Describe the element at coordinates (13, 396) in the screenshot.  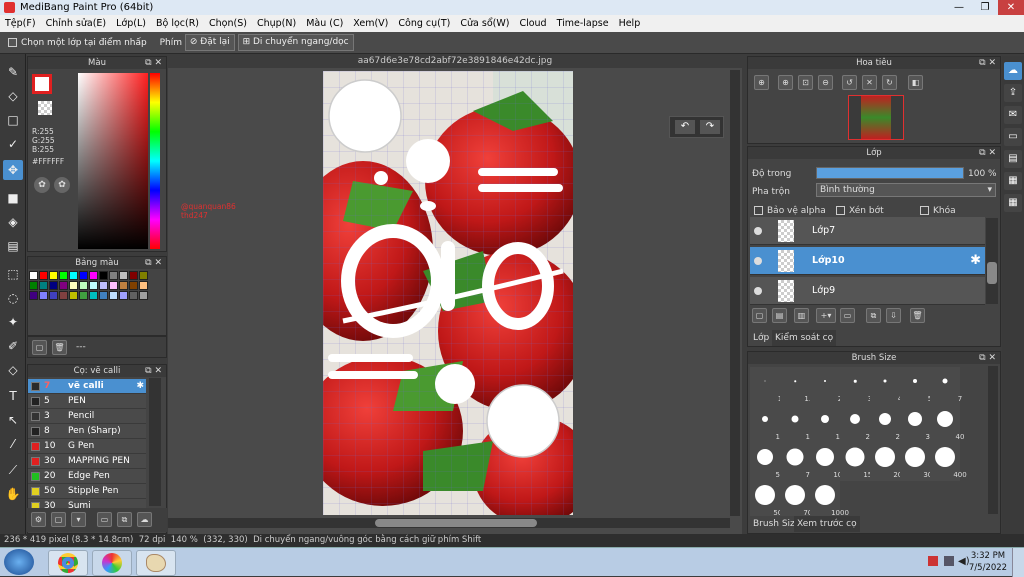
I see `text-tool-icon: T` at that location.